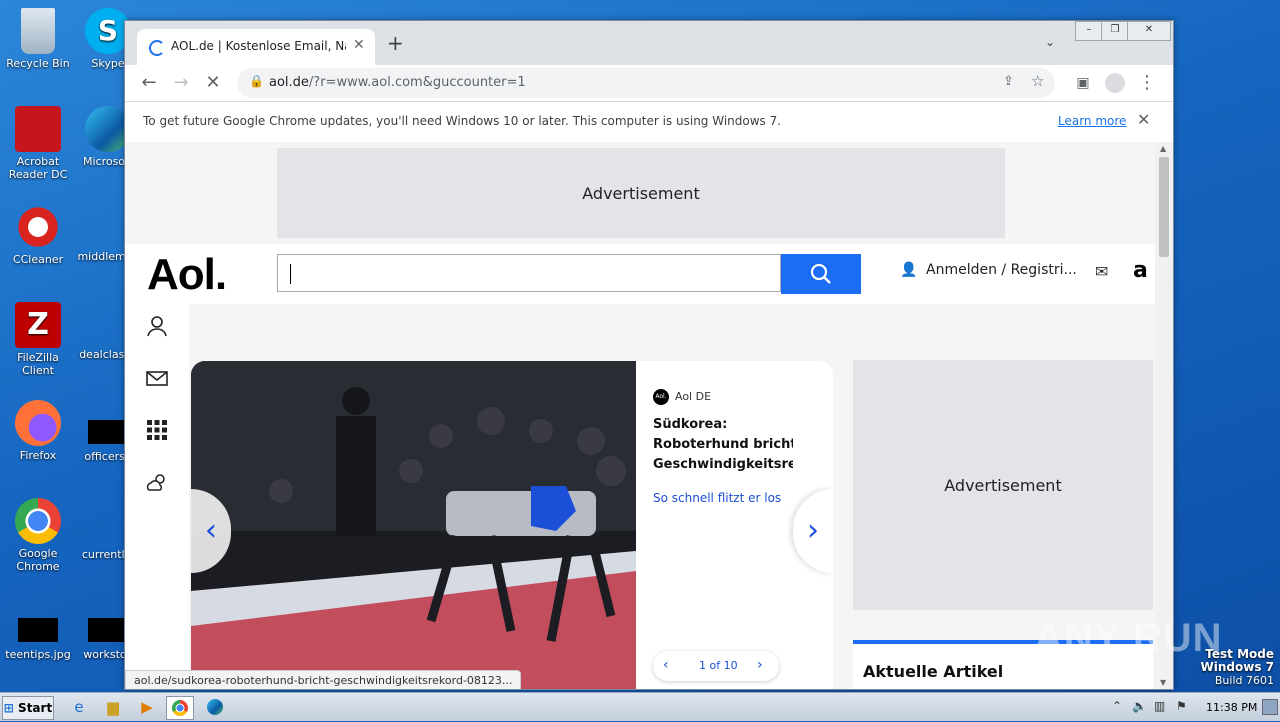  I want to click on back-button: ←, so click(149, 83).